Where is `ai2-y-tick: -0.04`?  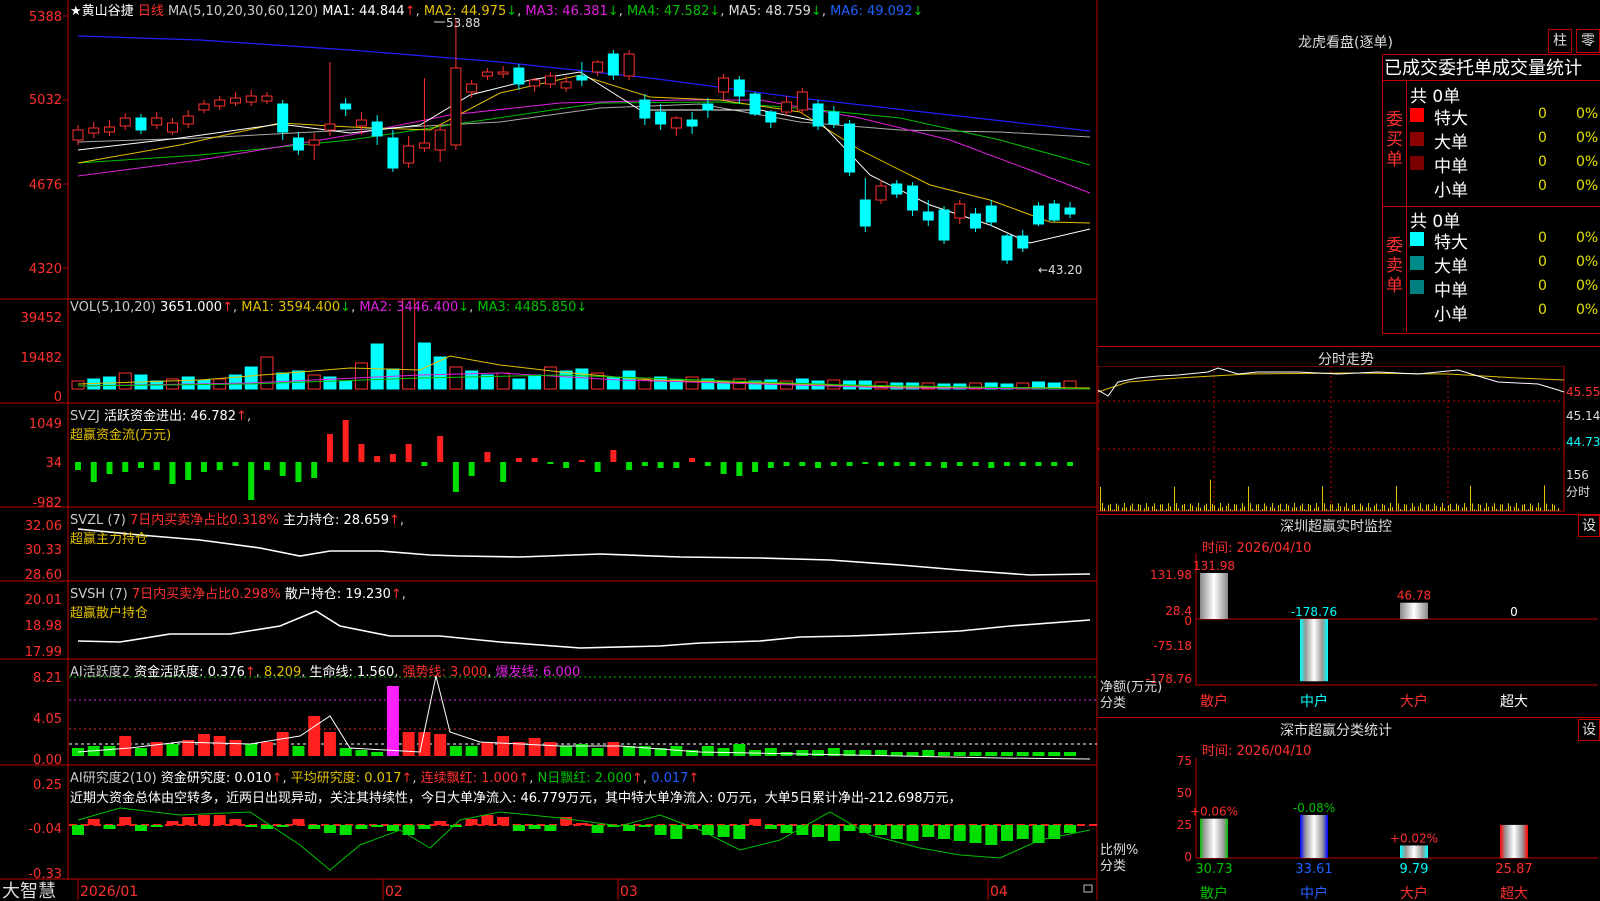
ai2-y-tick: -0.04 is located at coordinates (45, 829).